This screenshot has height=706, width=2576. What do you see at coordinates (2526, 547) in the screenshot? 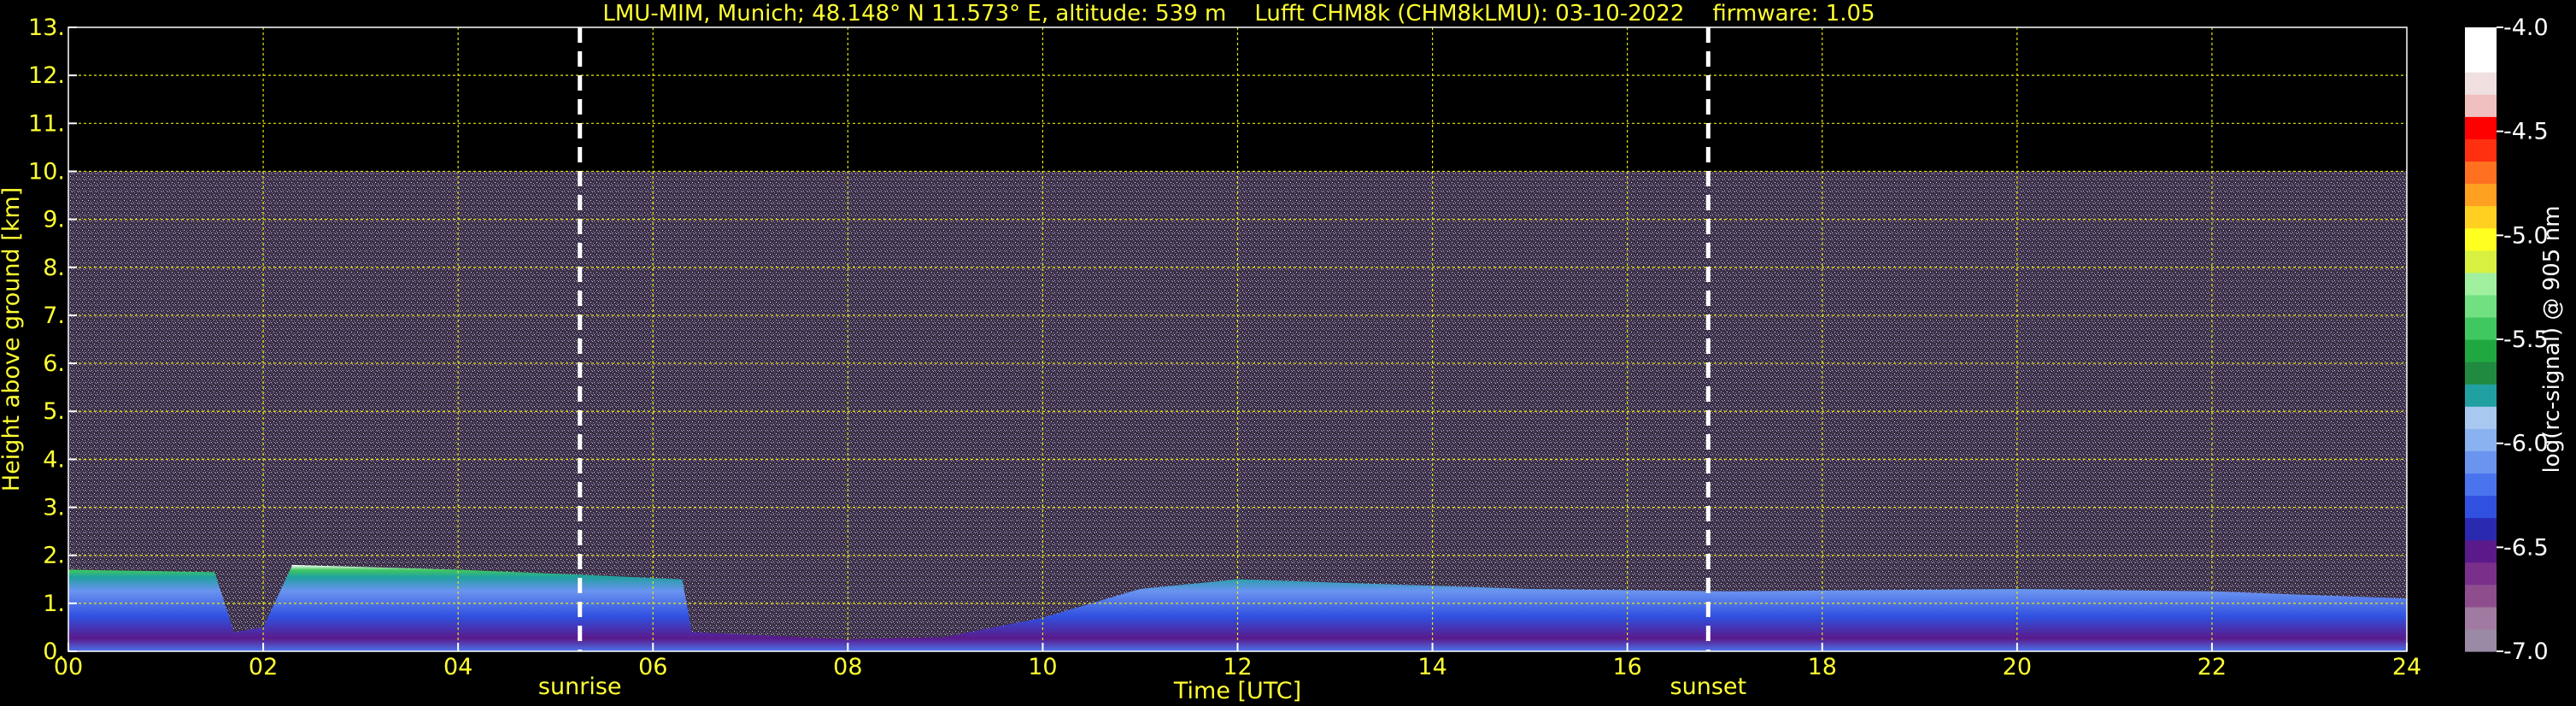
I see `colorbar-tick-label: -6.5` at bounding box center [2526, 547].